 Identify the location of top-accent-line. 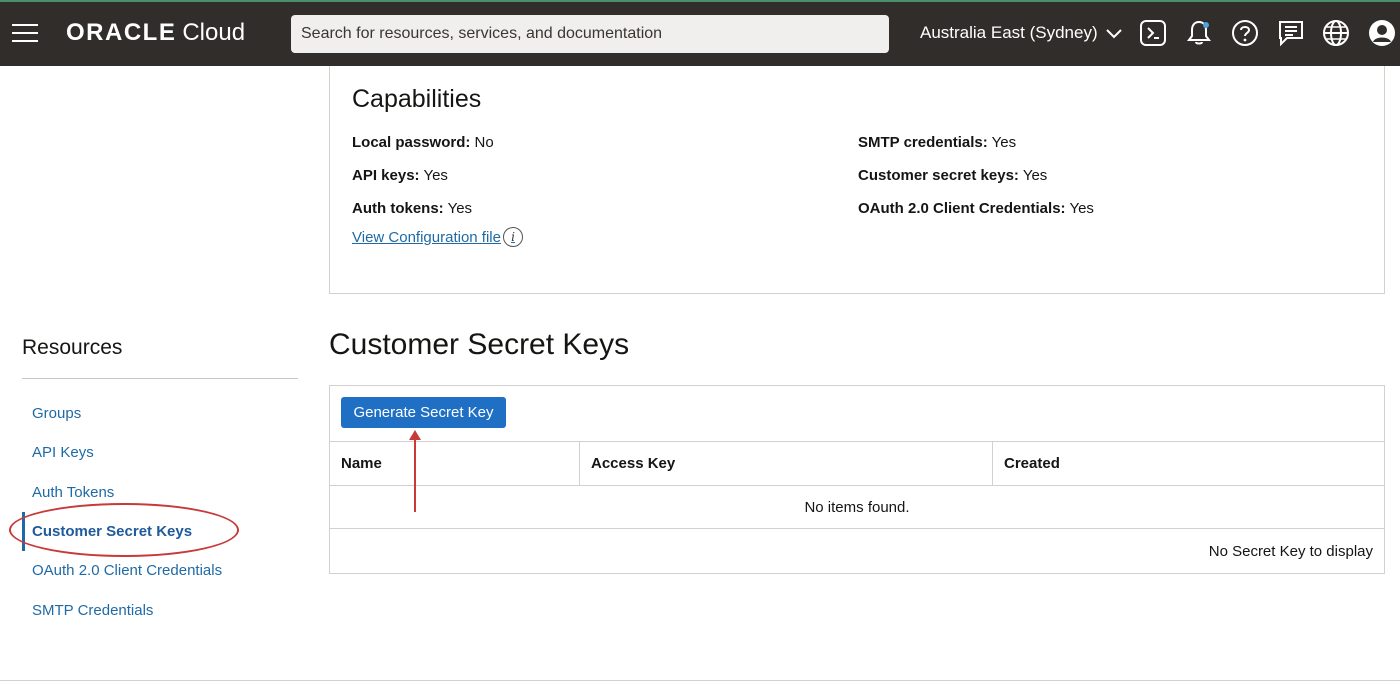
(700, 1).